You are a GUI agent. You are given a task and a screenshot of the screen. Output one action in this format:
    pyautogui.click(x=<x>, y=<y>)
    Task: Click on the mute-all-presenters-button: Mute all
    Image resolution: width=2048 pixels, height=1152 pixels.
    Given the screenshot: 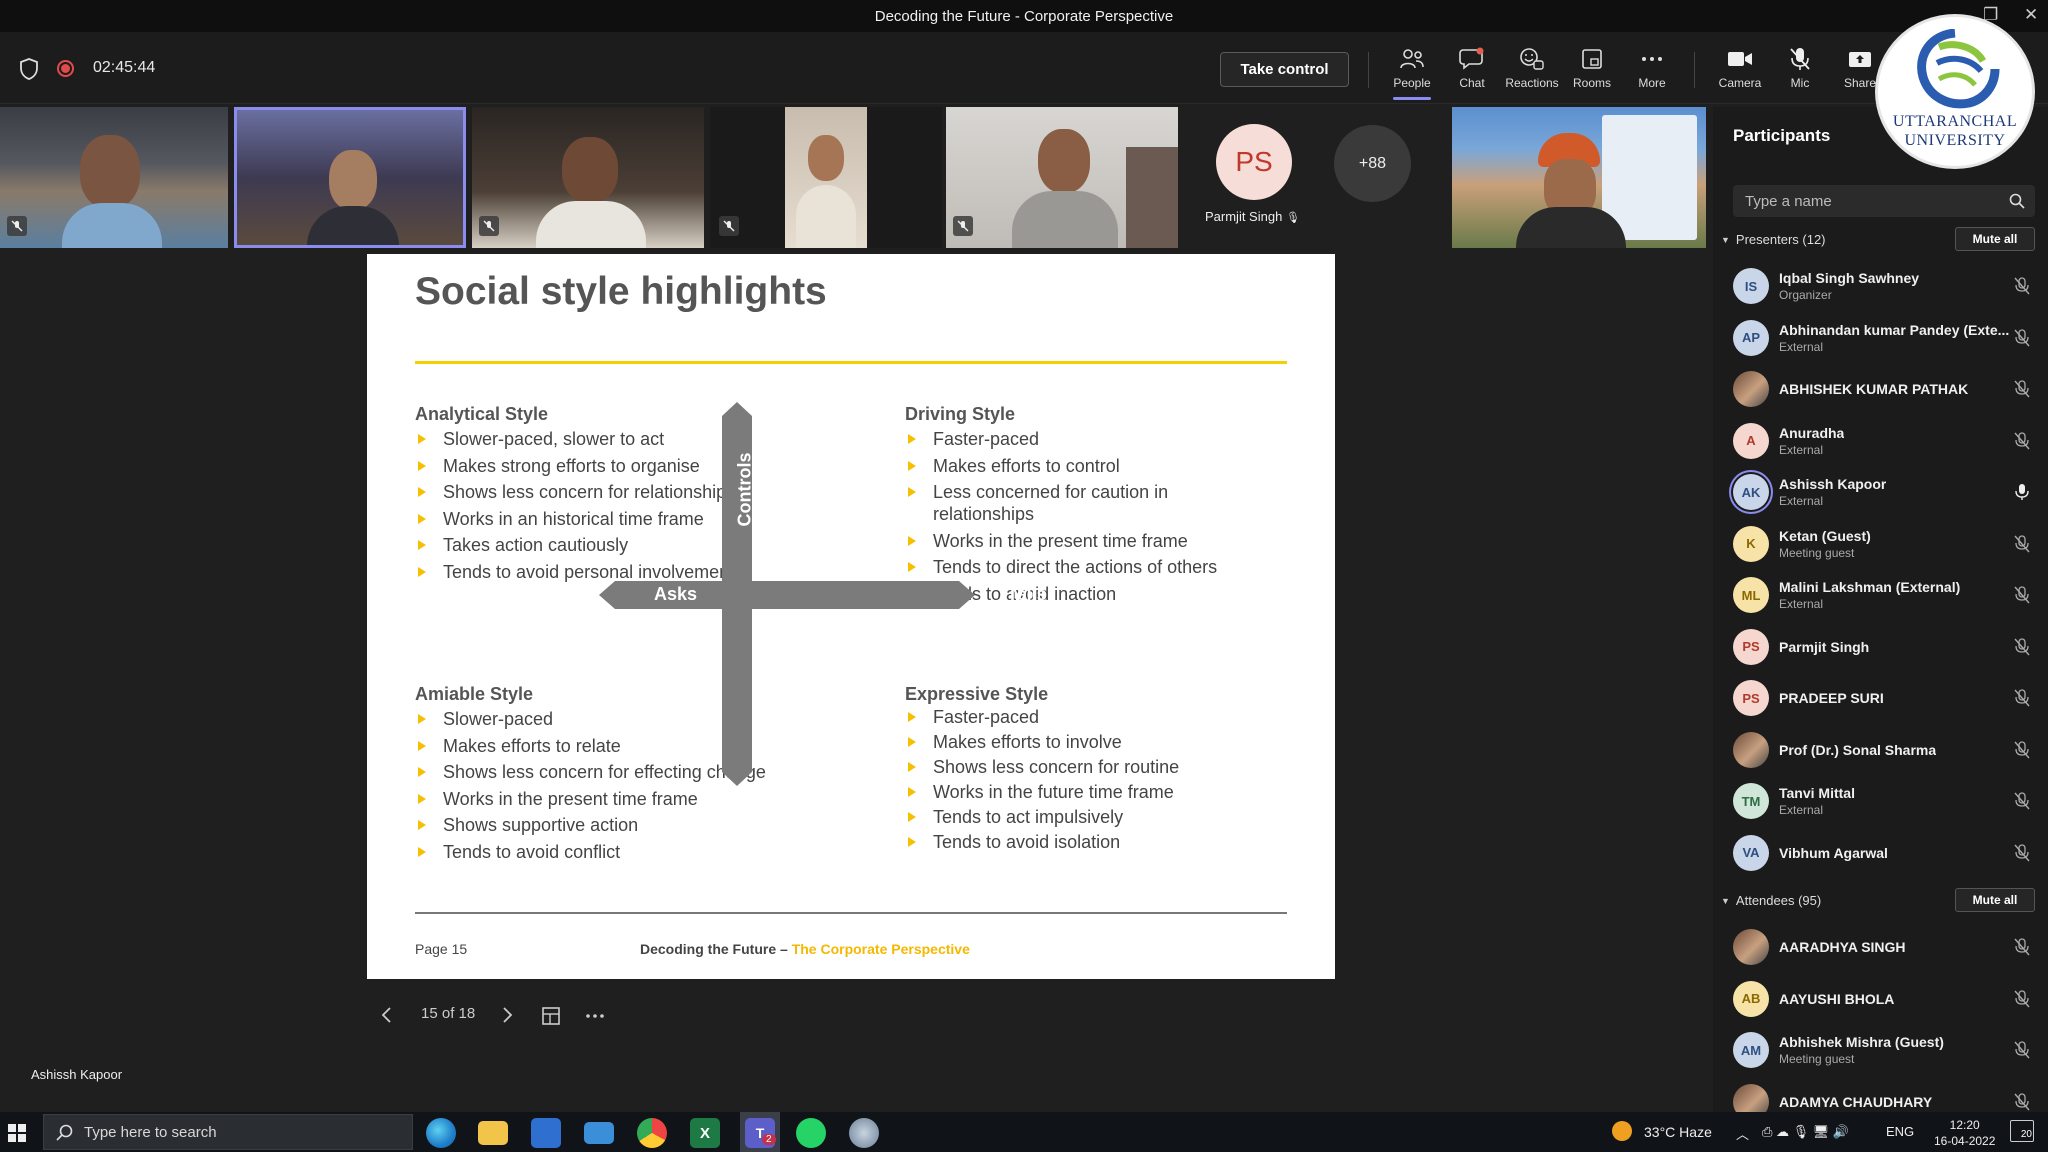 What is the action you would take?
    pyautogui.click(x=1995, y=239)
    